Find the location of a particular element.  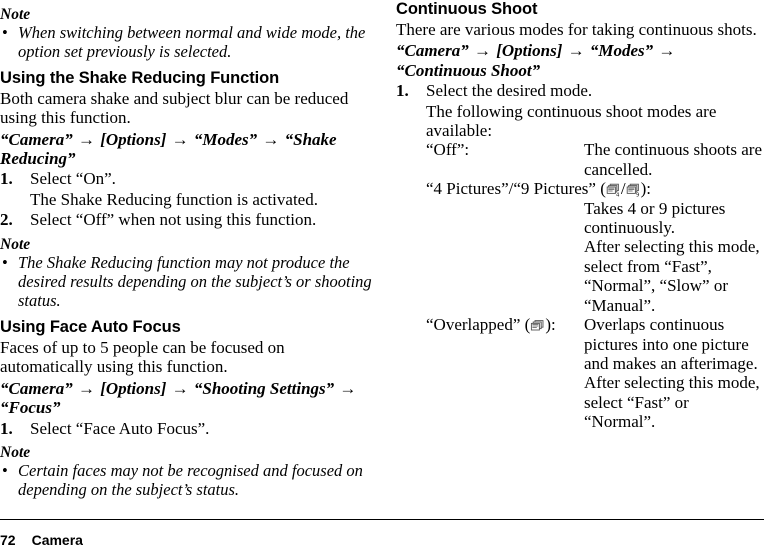

page-footer: 72 Camera is located at coordinates (41, 540).